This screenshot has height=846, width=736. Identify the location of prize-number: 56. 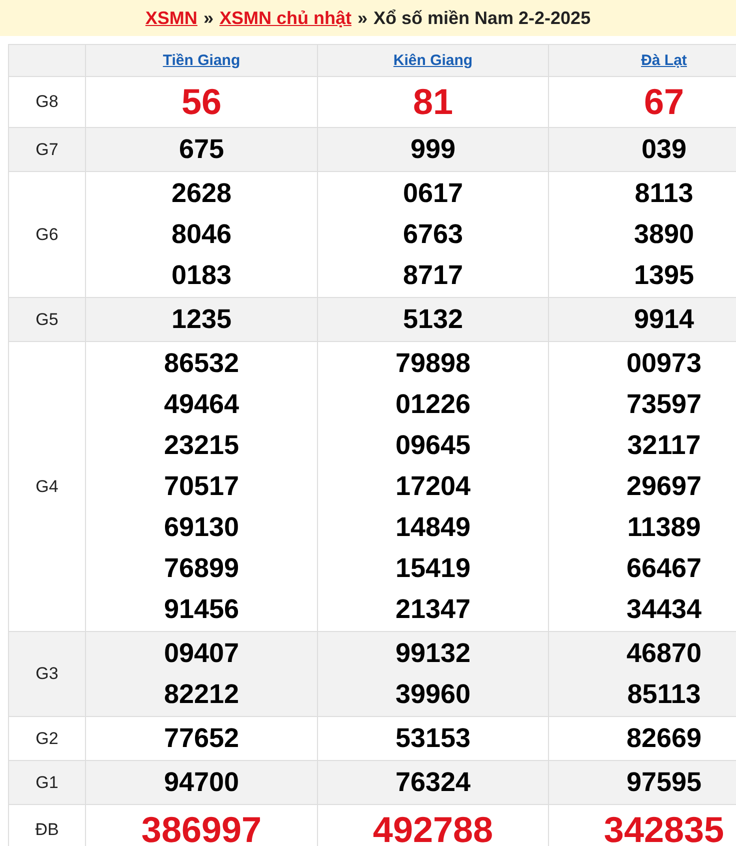
(201, 102).